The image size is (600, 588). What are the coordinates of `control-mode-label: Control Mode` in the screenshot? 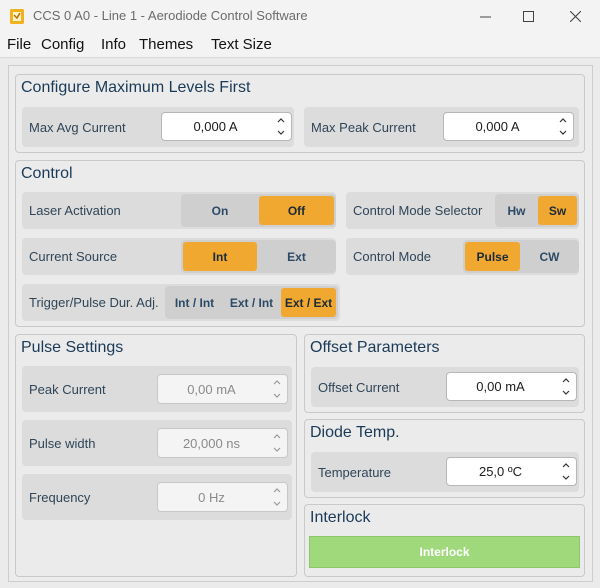 It's located at (392, 256).